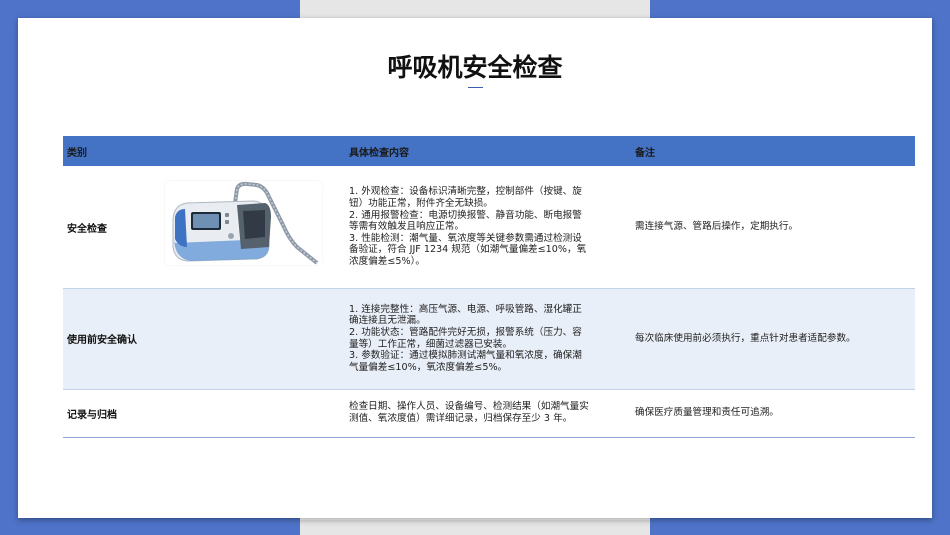 The image size is (950, 535). I want to click on row-category: 记录与归档, so click(92, 415).